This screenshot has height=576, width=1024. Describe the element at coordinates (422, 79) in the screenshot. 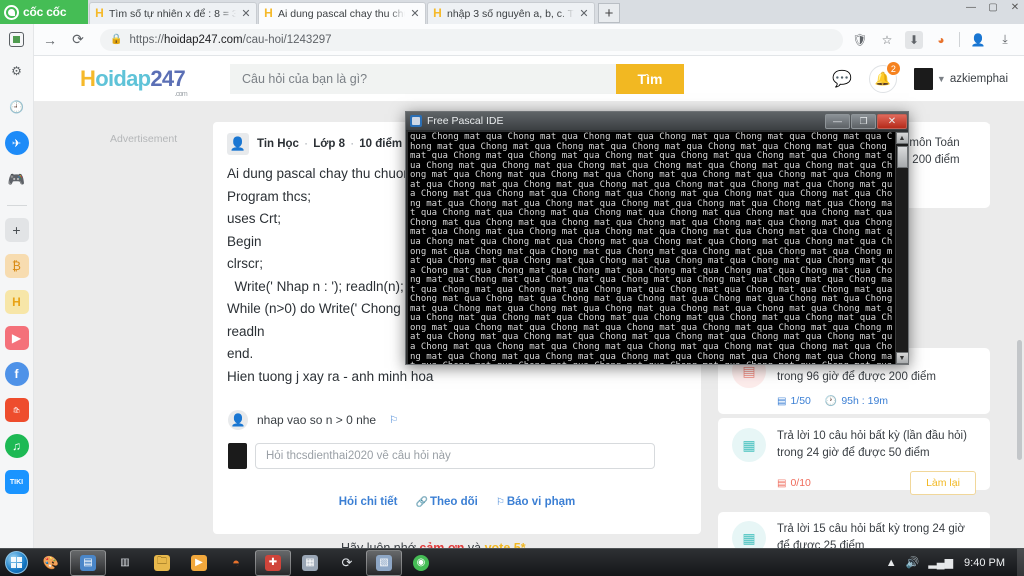

I see `search-input` at that location.